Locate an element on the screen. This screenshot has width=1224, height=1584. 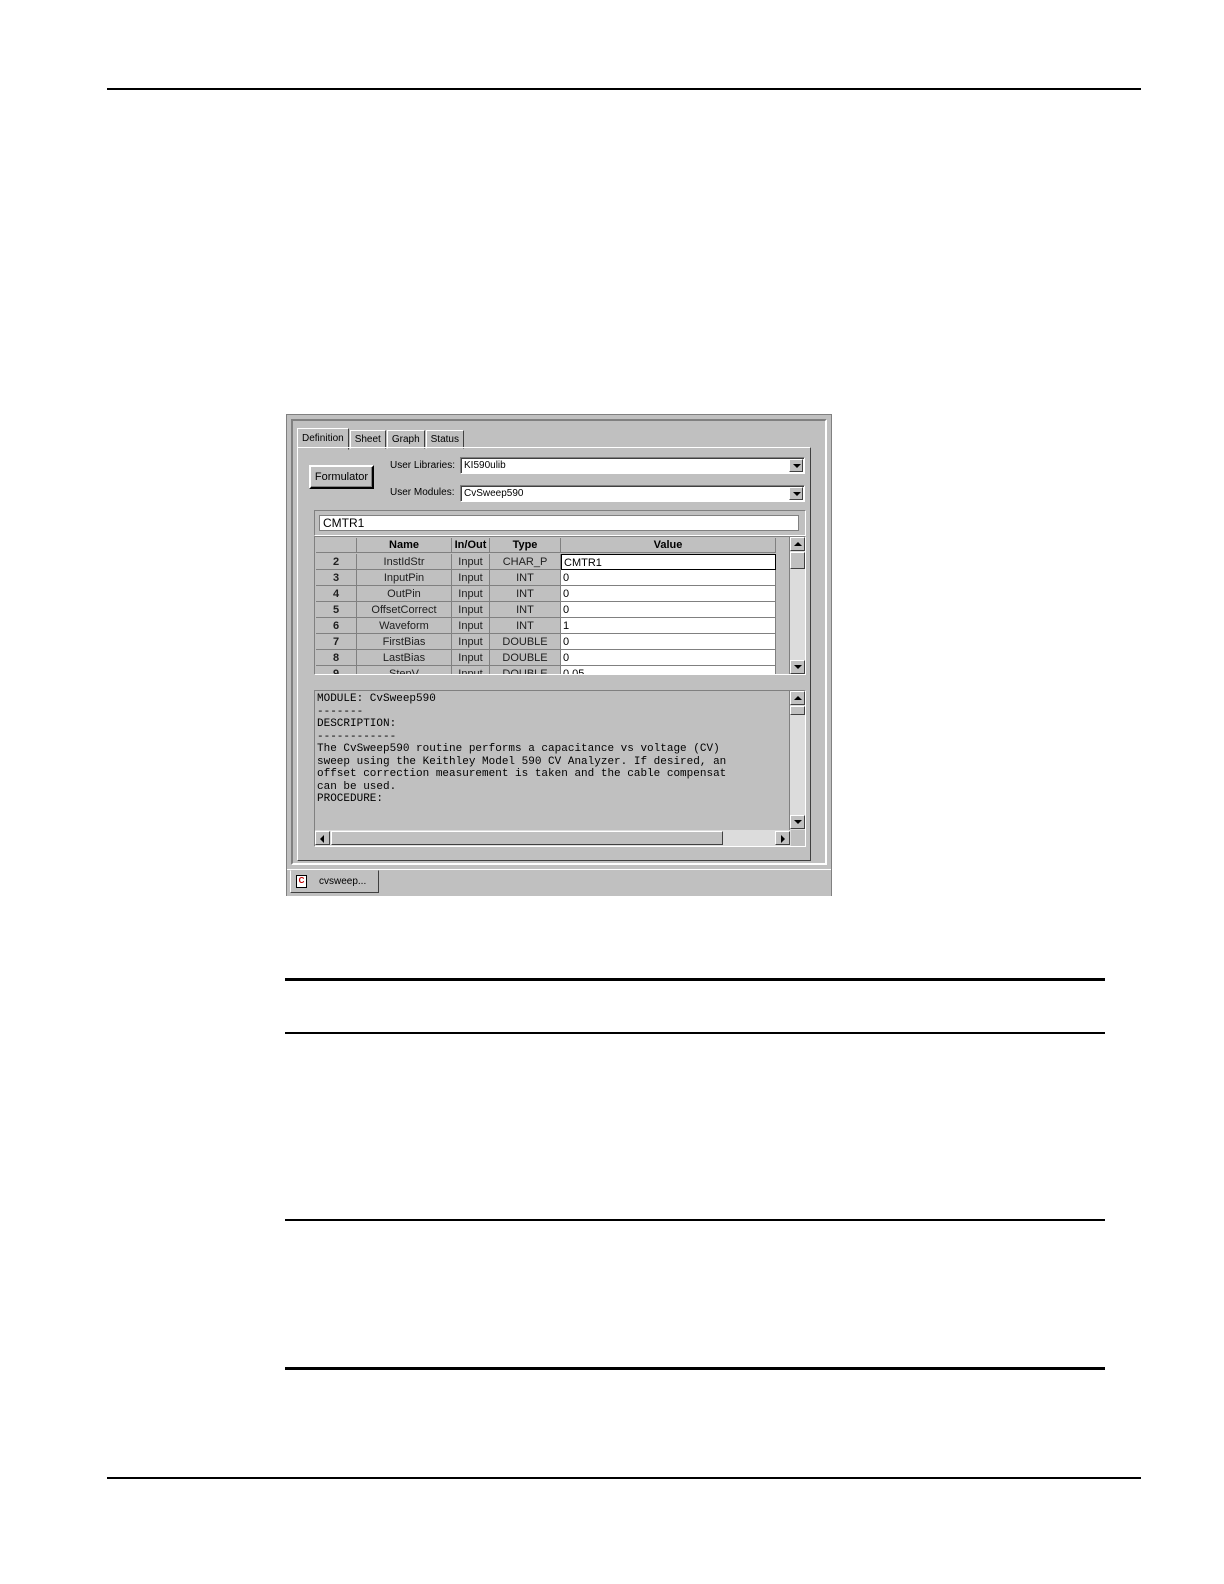
description-line: can be used. is located at coordinates (357, 786).